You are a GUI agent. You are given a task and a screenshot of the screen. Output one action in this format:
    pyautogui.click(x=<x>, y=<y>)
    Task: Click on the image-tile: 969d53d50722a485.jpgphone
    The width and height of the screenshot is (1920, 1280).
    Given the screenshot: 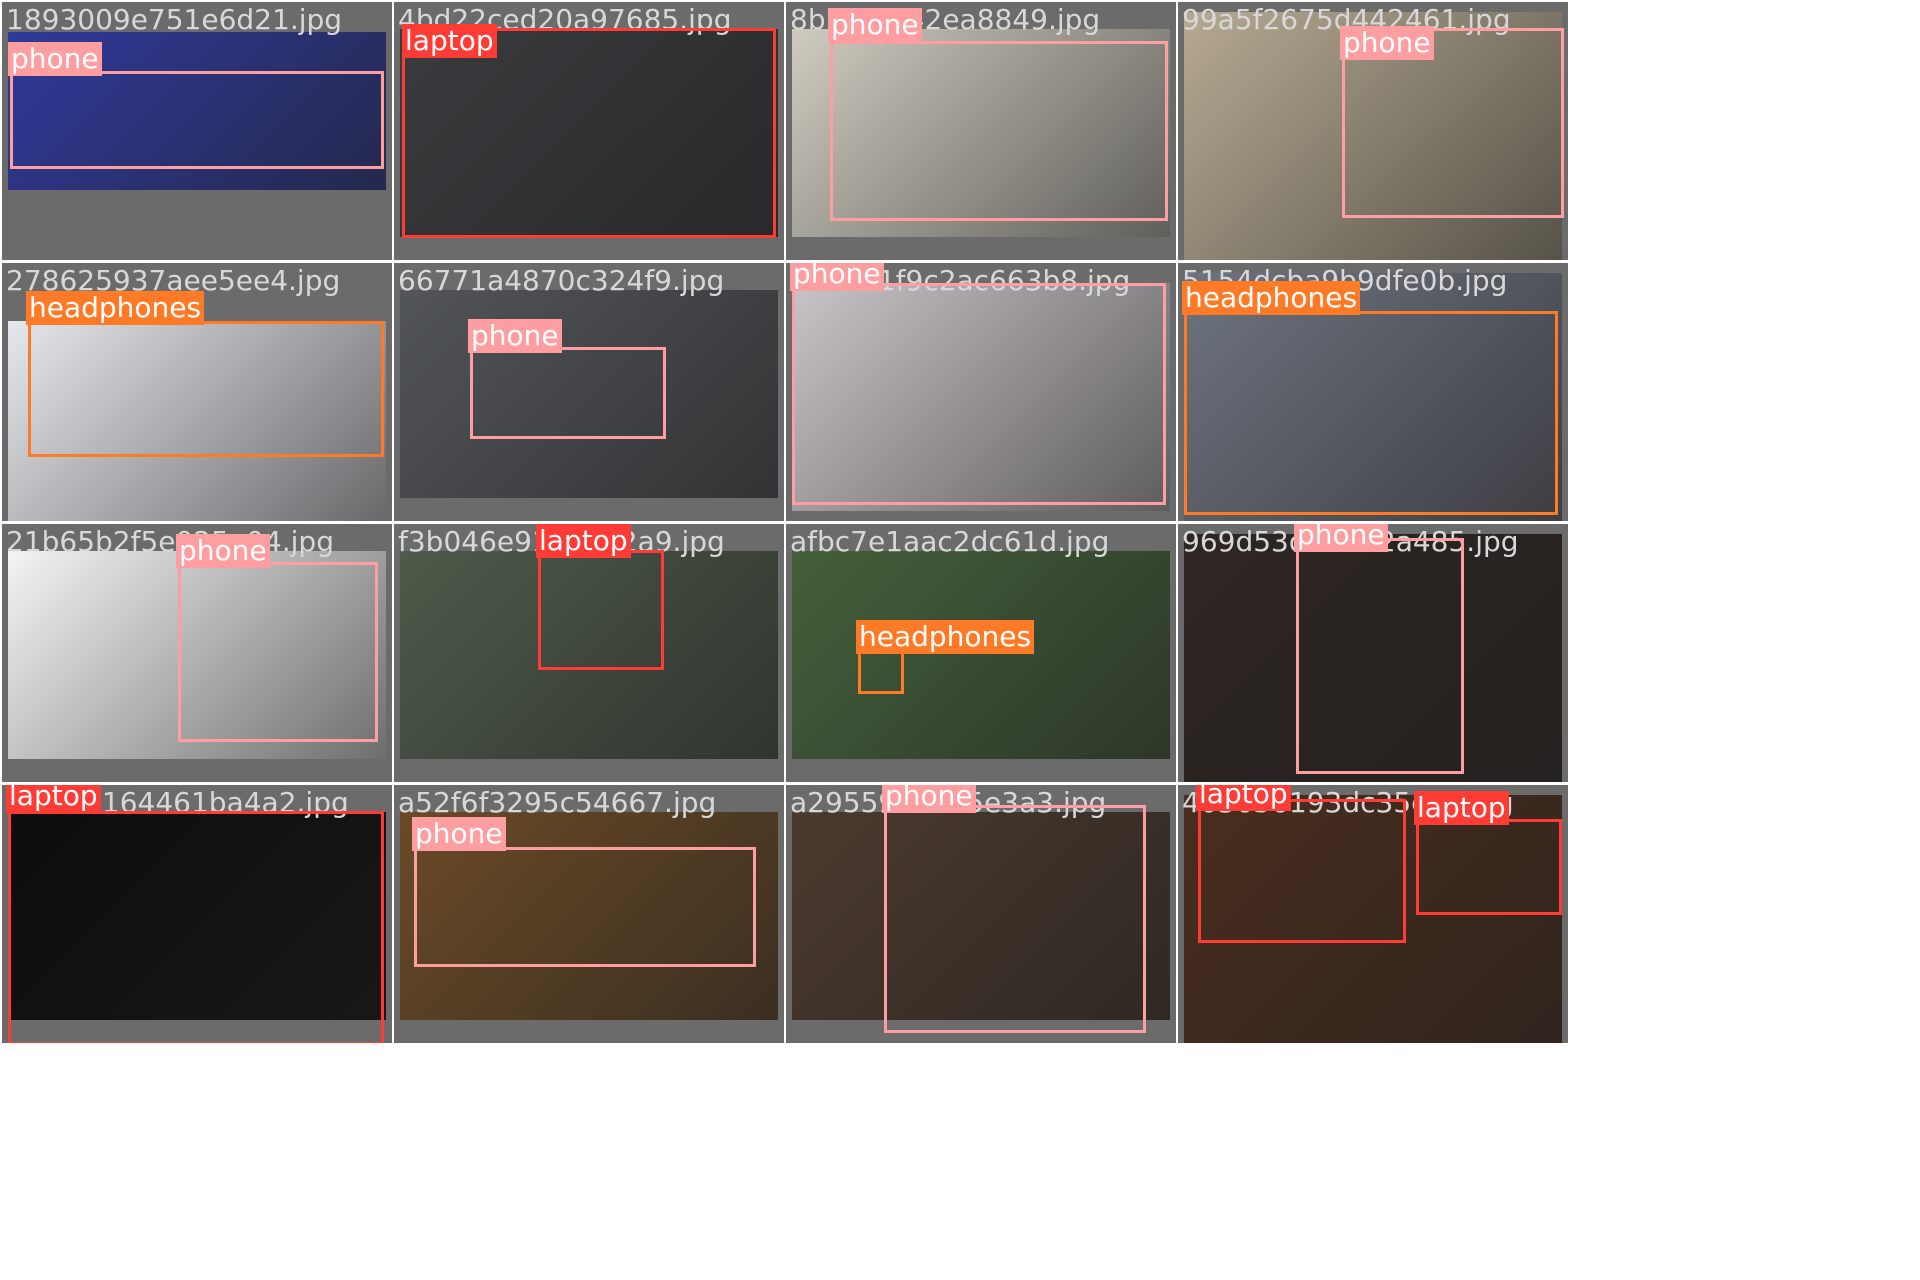 What is the action you would take?
    pyautogui.click(x=1373, y=653)
    